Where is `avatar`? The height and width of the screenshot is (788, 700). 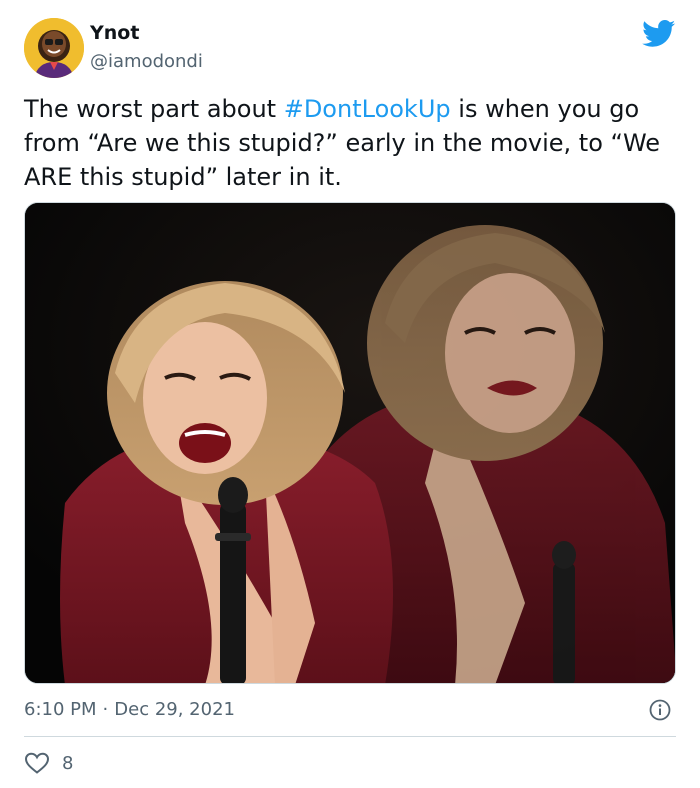
avatar is located at coordinates (54, 48).